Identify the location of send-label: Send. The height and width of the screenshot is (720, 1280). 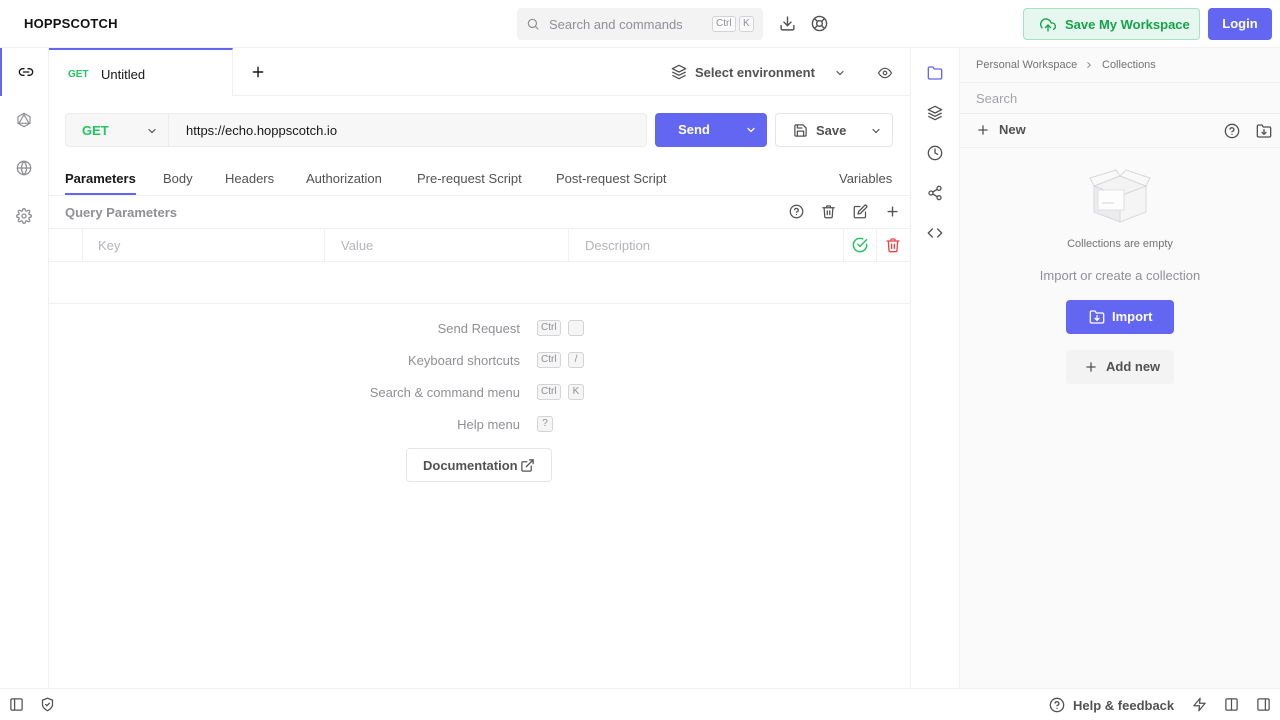
(694, 129).